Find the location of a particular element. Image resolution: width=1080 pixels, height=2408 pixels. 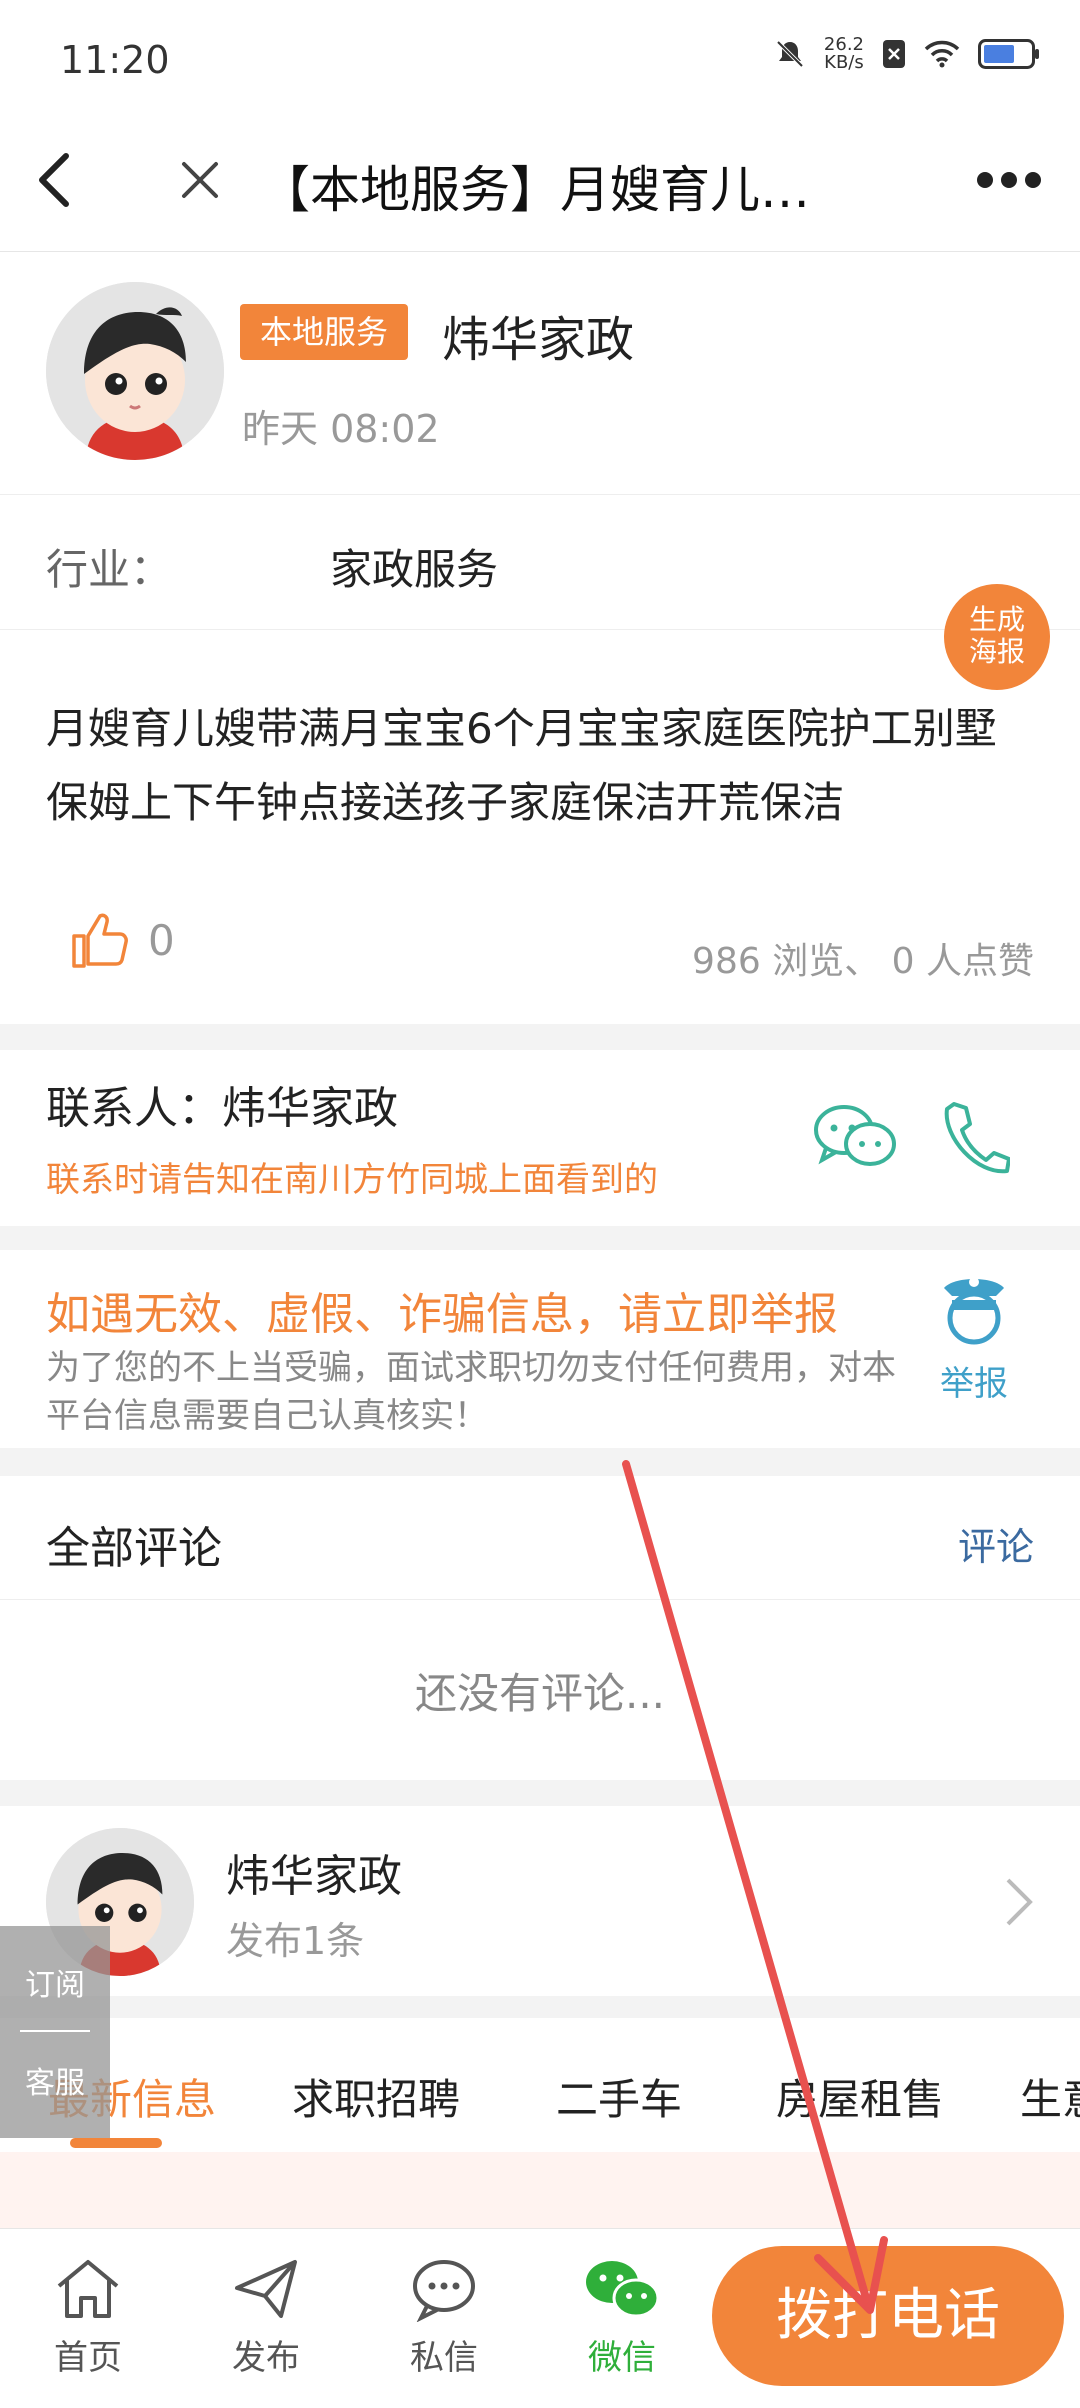

chat-icon is located at coordinates (444, 2291).